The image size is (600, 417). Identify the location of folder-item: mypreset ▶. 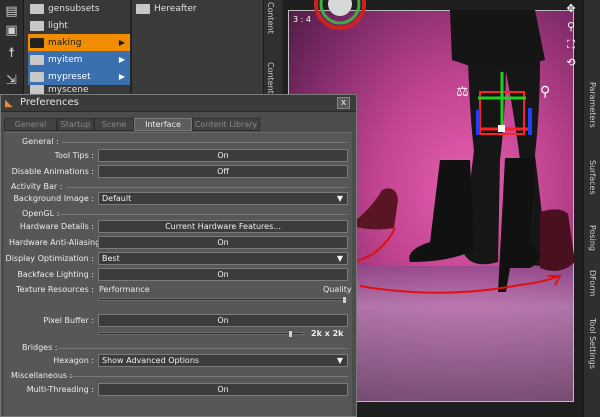
(79, 76).